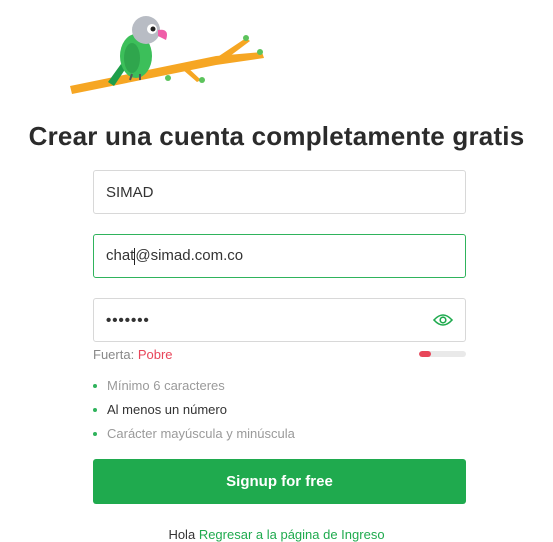 The image size is (553, 542). Describe the element at coordinates (182, 534) in the screenshot. I see `footer-prefix: Hola` at that location.